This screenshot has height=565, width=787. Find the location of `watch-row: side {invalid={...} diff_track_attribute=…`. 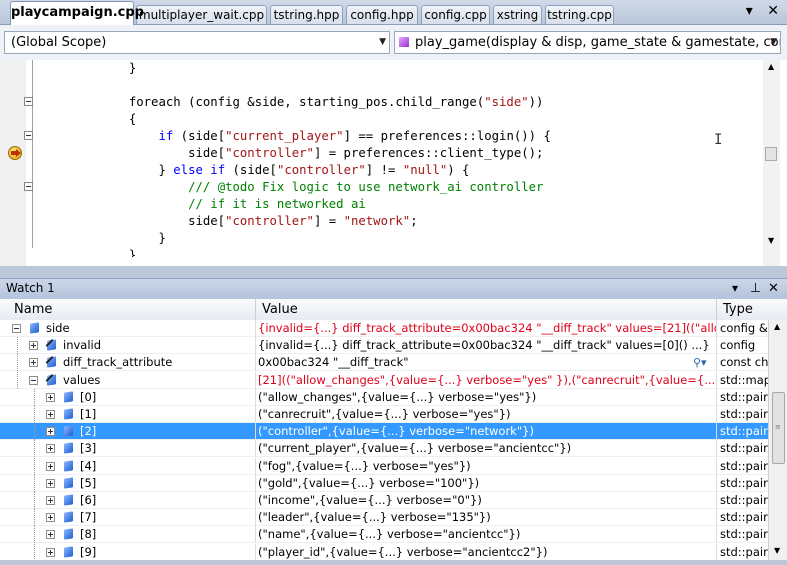

watch-row: side {invalid={...} diff_track_attribute=… is located at coordinates (384, 328).